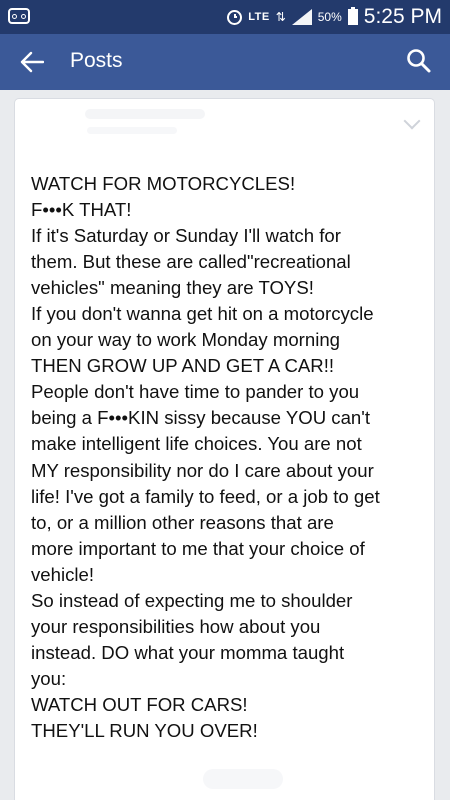 The height and width of the screenshot is (800, 450). What do you see at coordinates (198, 548) in the screenshot?
I see `post-text-line: more important to me that your choice of` at bounding box center [198, 548].